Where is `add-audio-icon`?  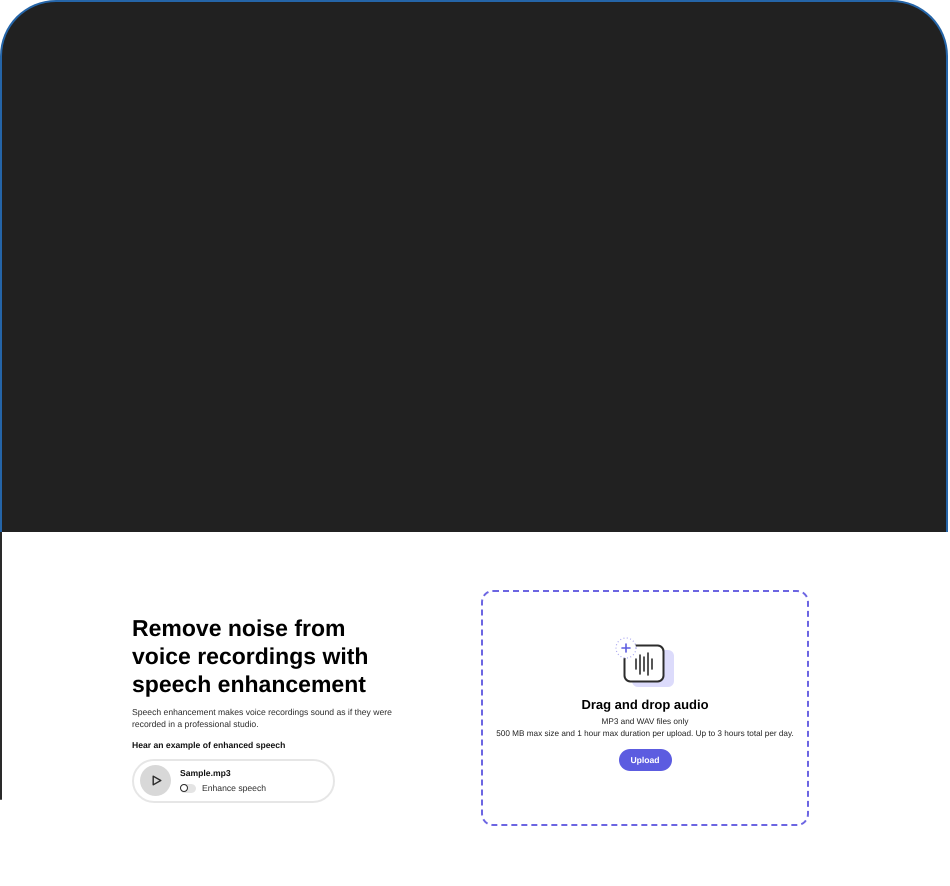
add-audio-icon is located at coordinates (645, 662).